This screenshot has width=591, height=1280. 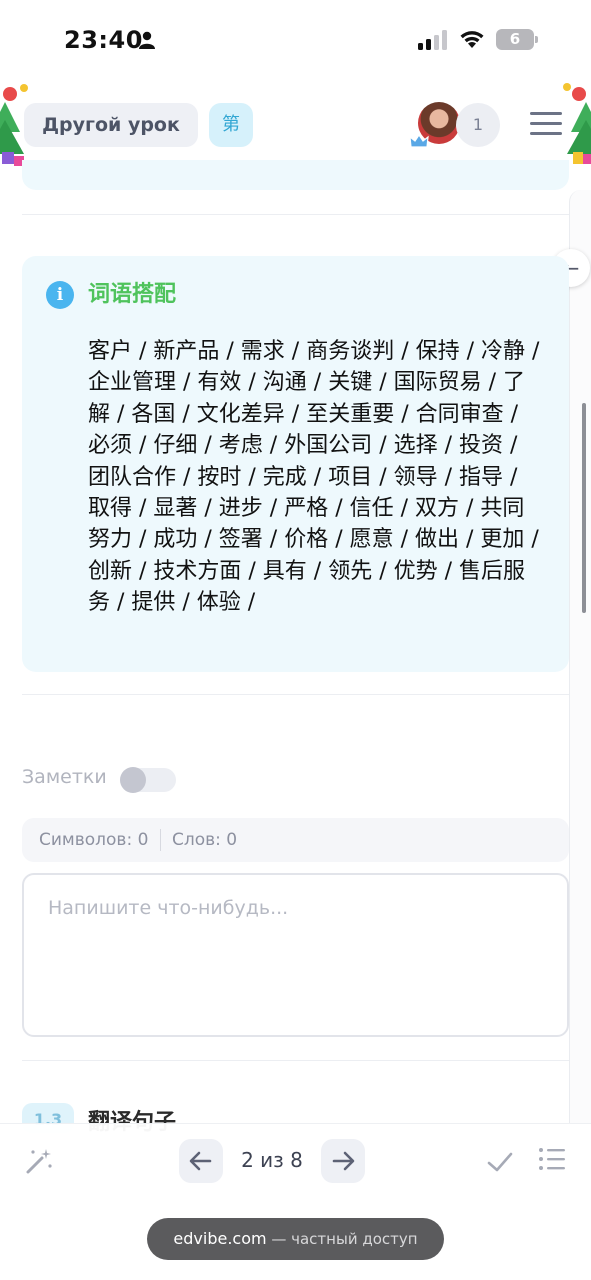 I want to click on previous-card-fragment, so click(x=295, y=175).